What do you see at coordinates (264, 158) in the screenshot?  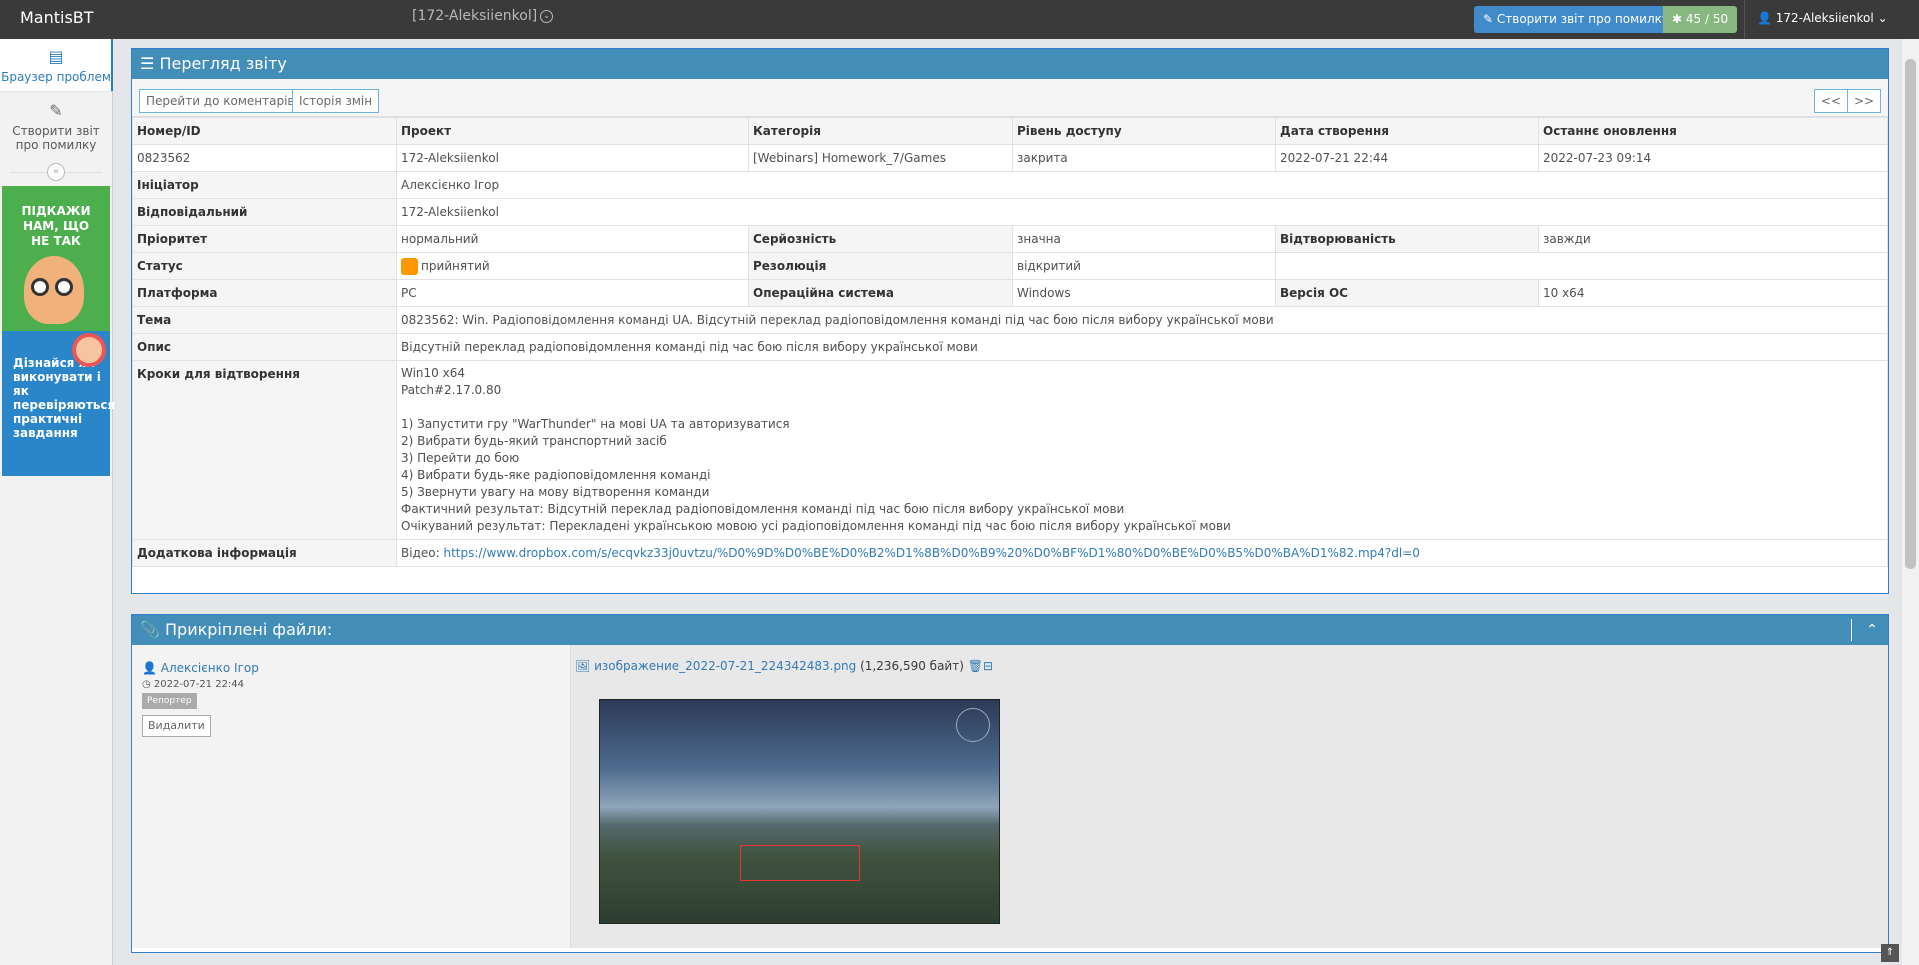 I see `issue-id: 0823562` at bounding box center [264, 158].